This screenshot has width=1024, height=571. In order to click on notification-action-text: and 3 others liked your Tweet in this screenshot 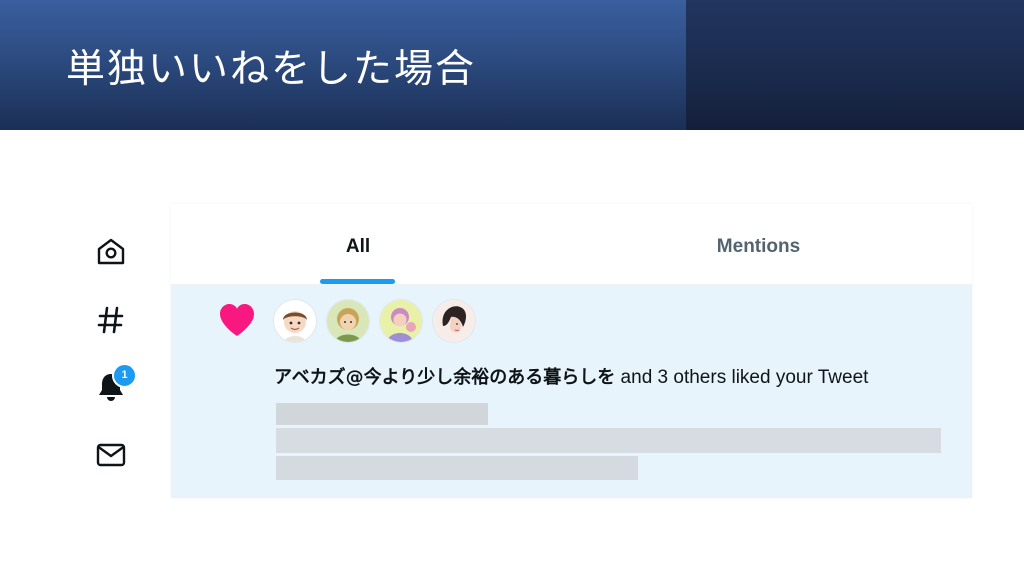, I will do `click(742, 377)`.